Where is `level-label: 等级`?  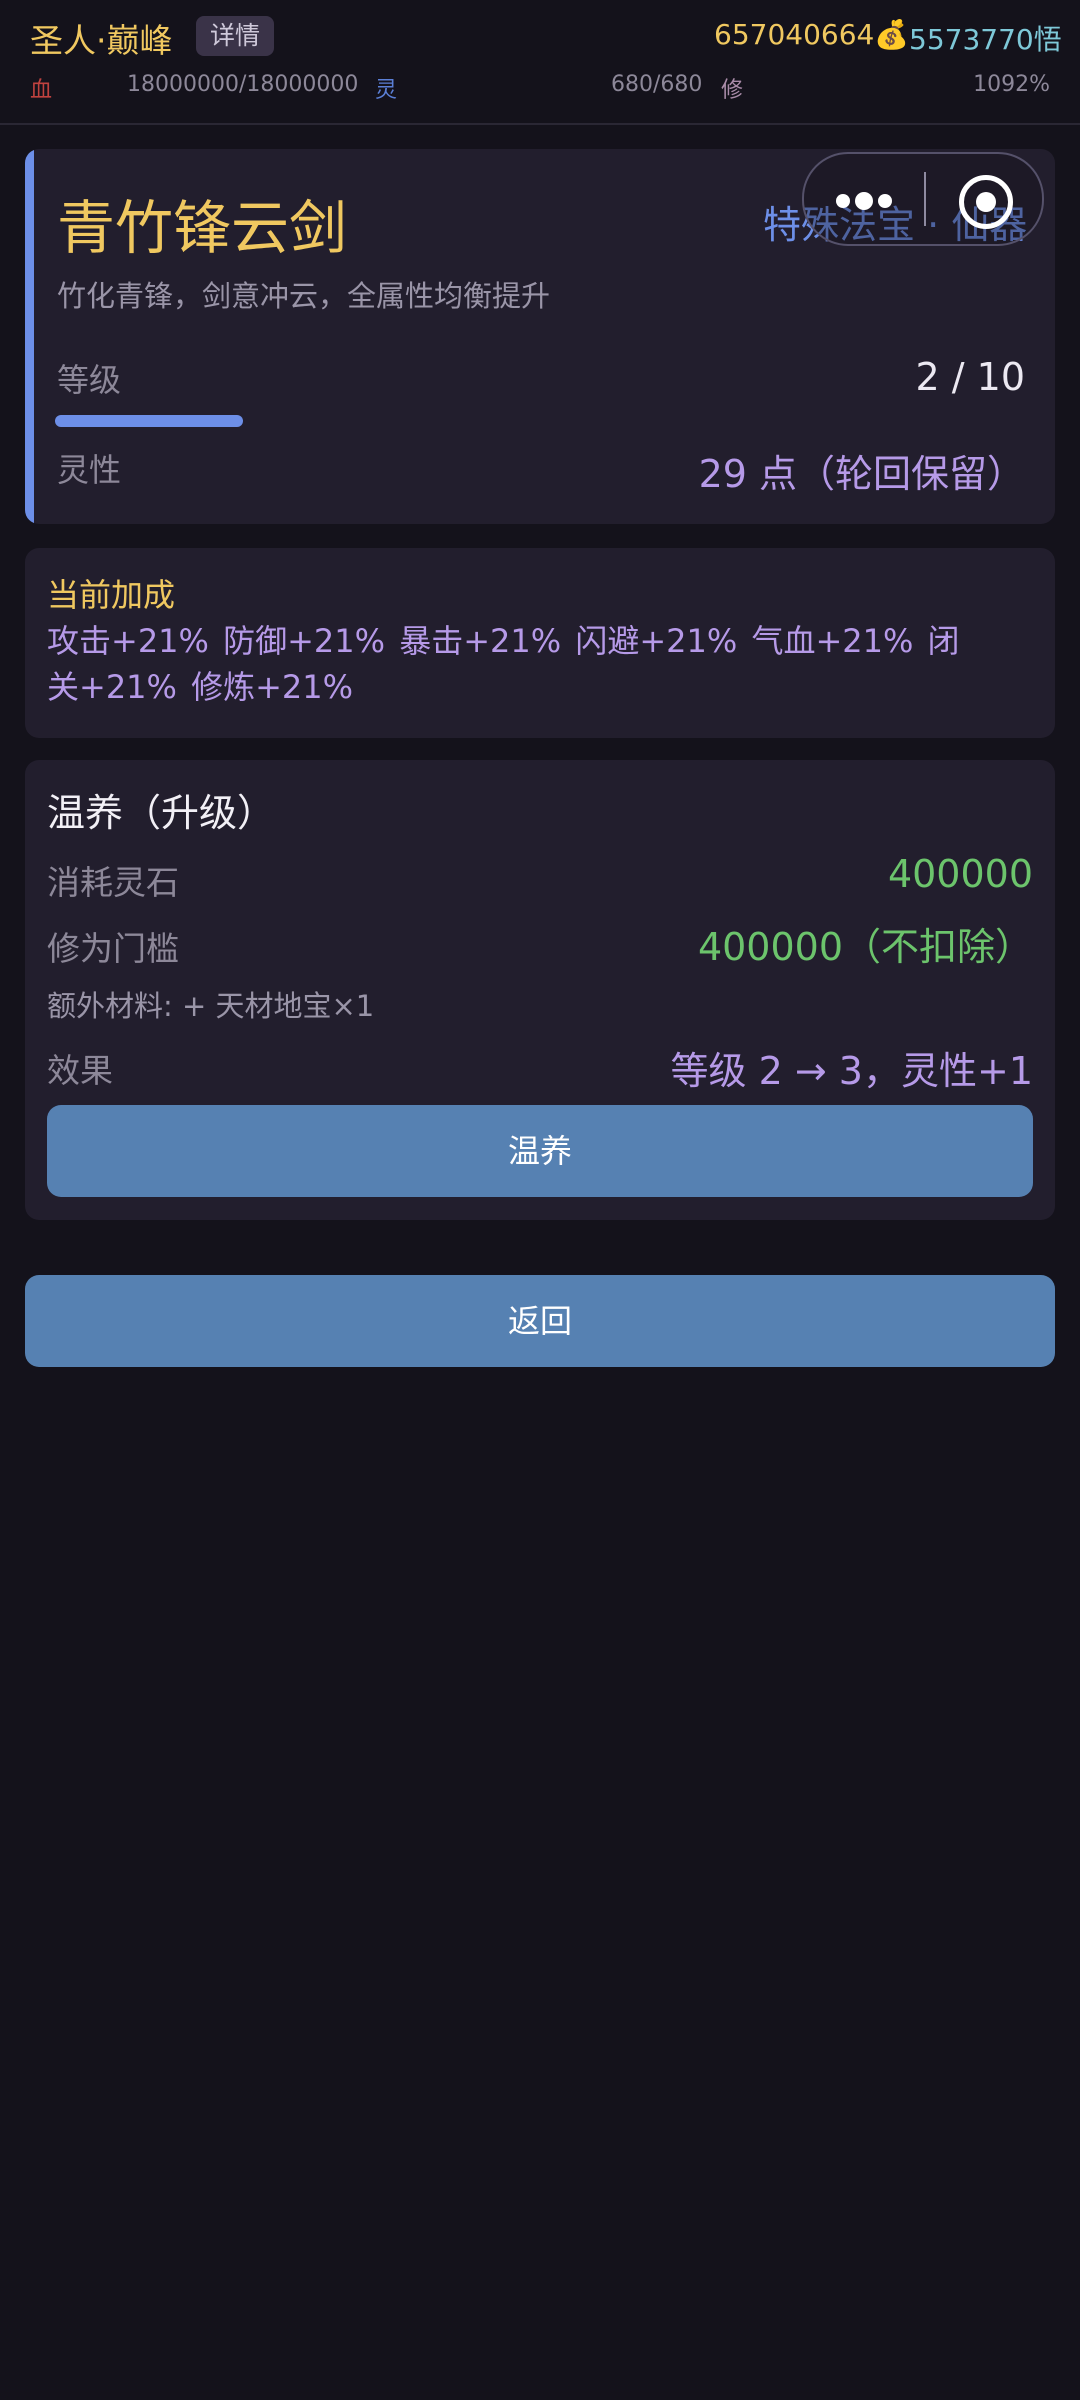
level-label: 等级 is located at coordinates (89, 380).